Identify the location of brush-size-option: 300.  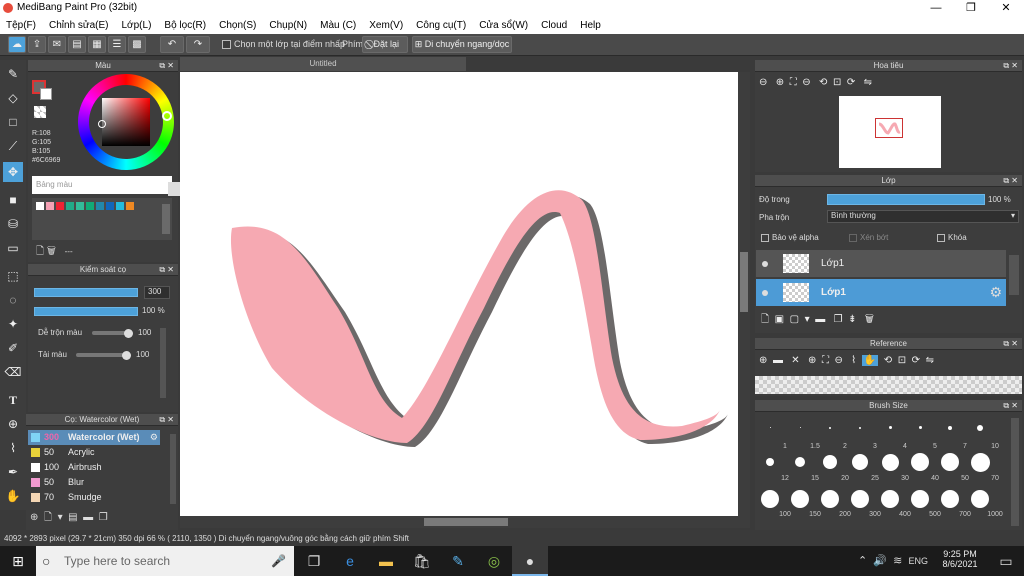
(863, 503).